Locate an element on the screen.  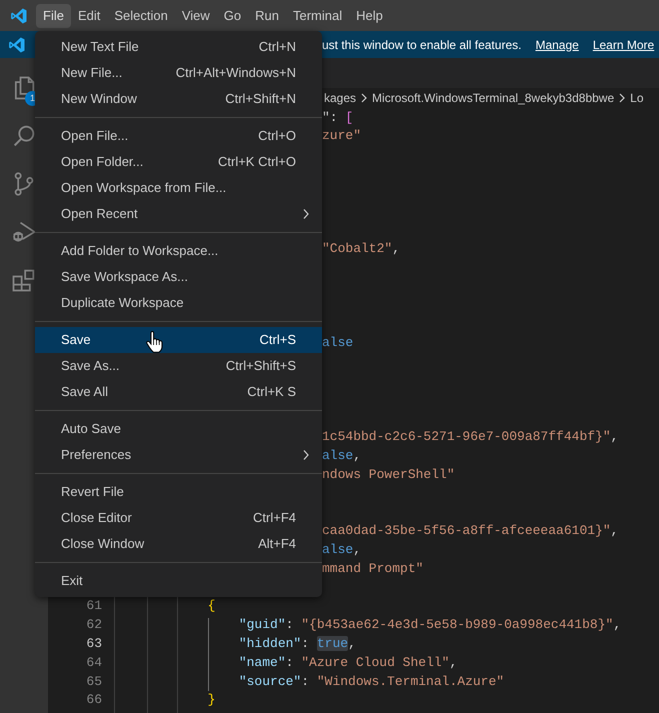
shortcut-label: Ctrl+S is located at coordinates (278, 340).